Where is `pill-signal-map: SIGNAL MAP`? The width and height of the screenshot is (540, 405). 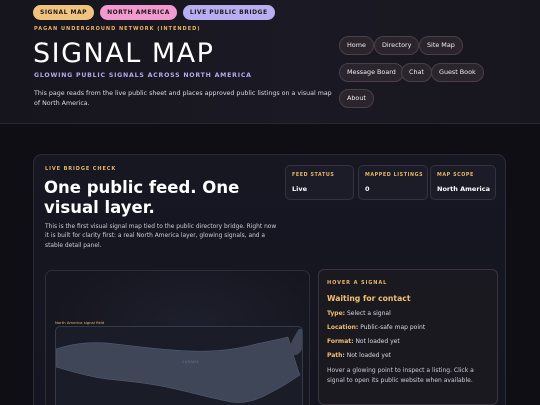 pill-signal-map: SIGNAL MAP is located at coordinates (64, 12).